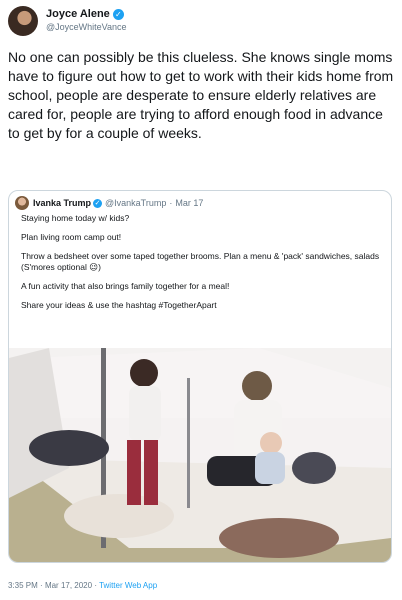 This screenshot has height=600, width=402. I want to click on tweet-footer: 3:35 PM · Mar 17, 2020 · Twitter Web App, so click(82, 585).